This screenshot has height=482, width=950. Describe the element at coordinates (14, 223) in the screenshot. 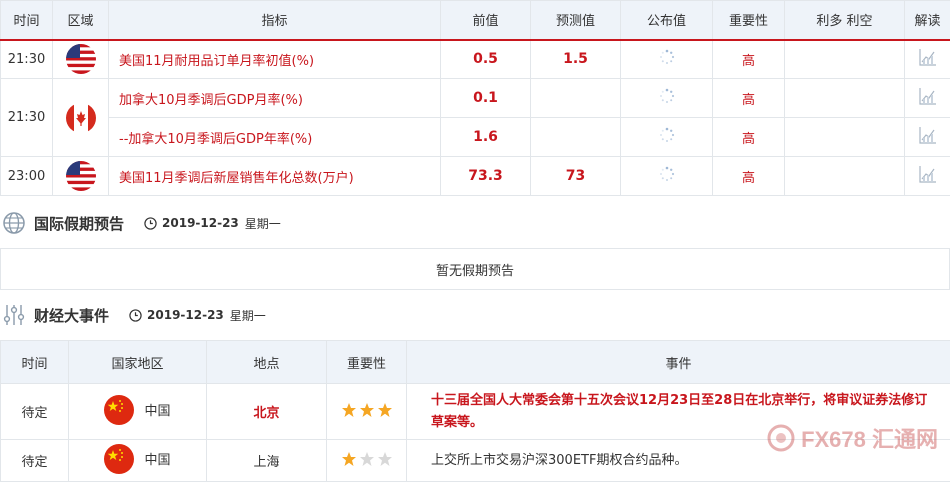

I see `globe-icon` at that location.